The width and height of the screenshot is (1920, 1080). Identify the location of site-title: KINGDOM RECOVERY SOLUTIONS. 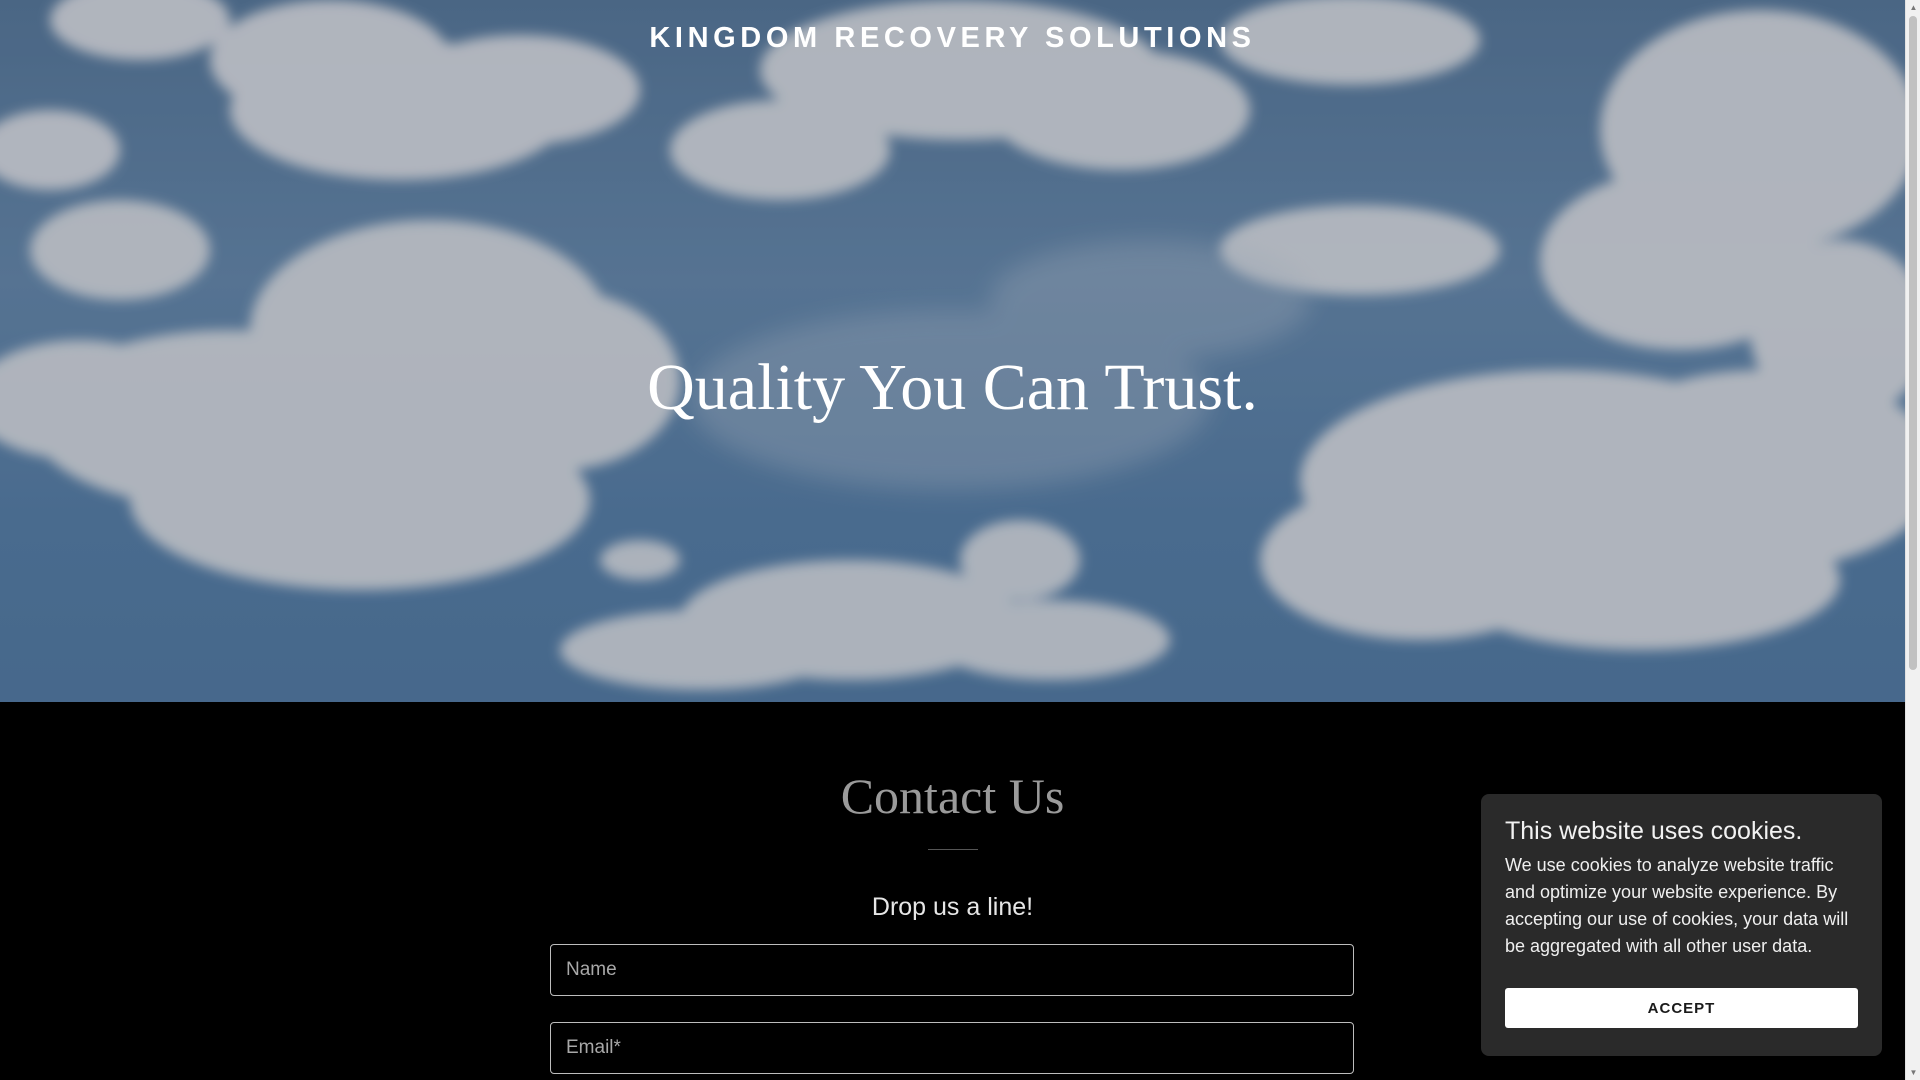
(952, 38).